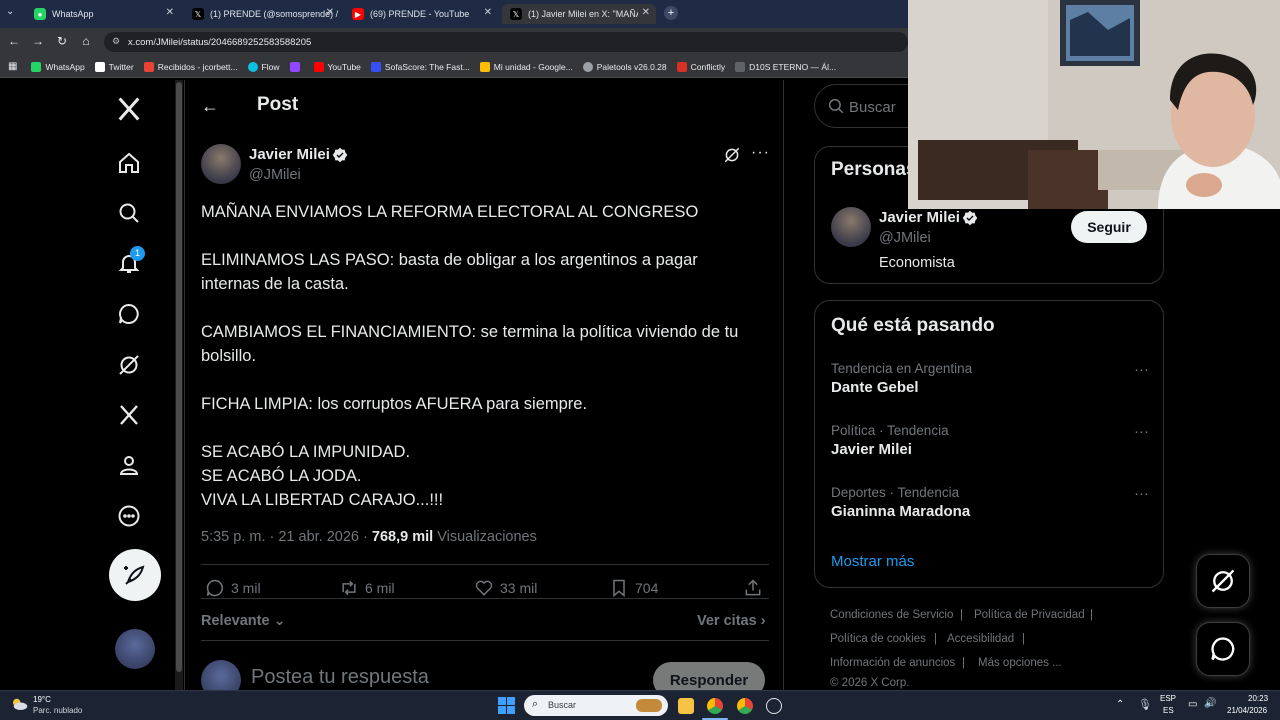 The width and height of the screenshot is (1280, 720). I want to click on author-avatar, so click(221, 164).